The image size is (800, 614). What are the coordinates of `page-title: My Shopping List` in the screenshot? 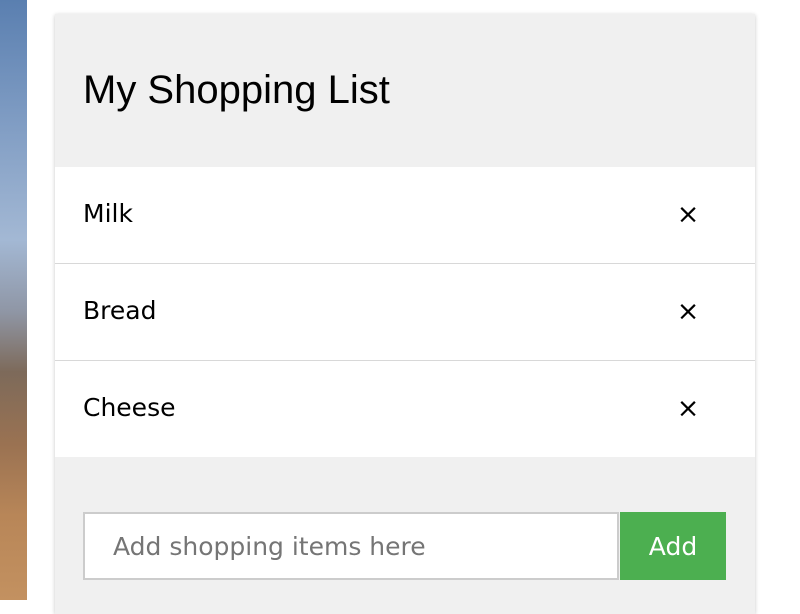 It's located at (236, 90).